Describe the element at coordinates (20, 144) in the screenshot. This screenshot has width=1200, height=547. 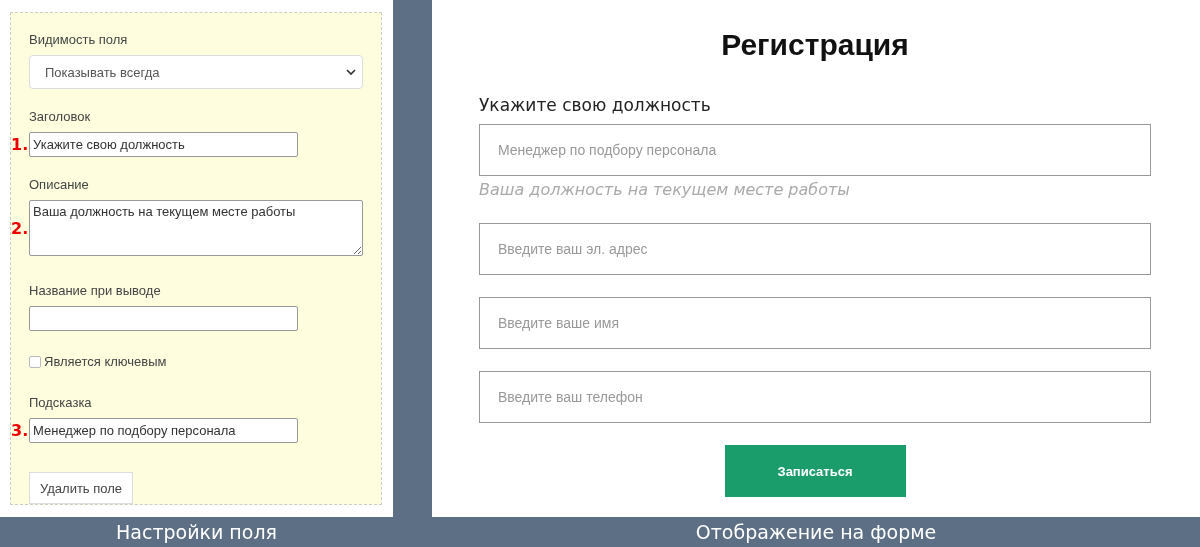
I see `number-marker: 1.` at that location.